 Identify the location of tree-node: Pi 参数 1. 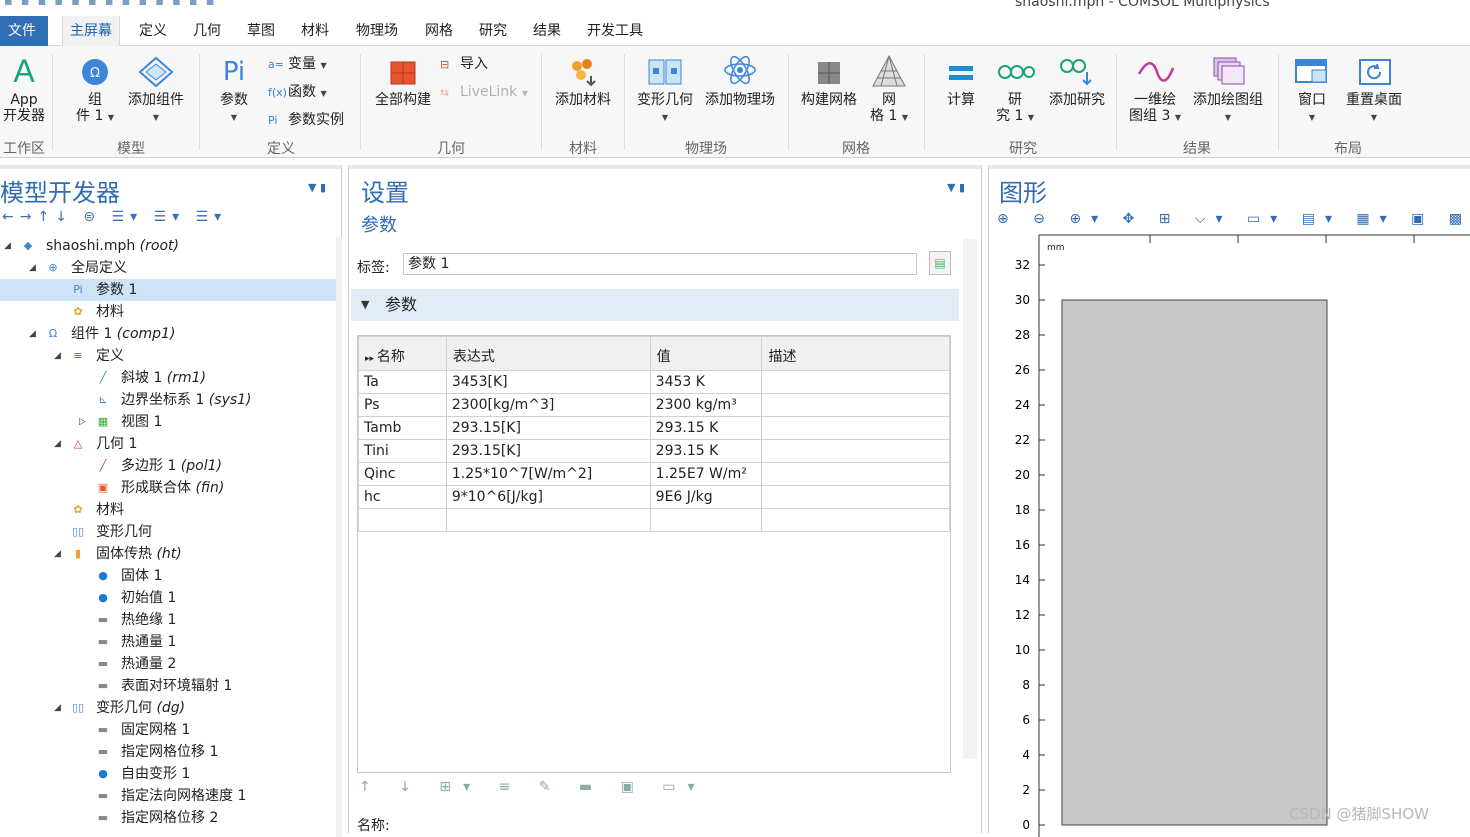
(168, 290).